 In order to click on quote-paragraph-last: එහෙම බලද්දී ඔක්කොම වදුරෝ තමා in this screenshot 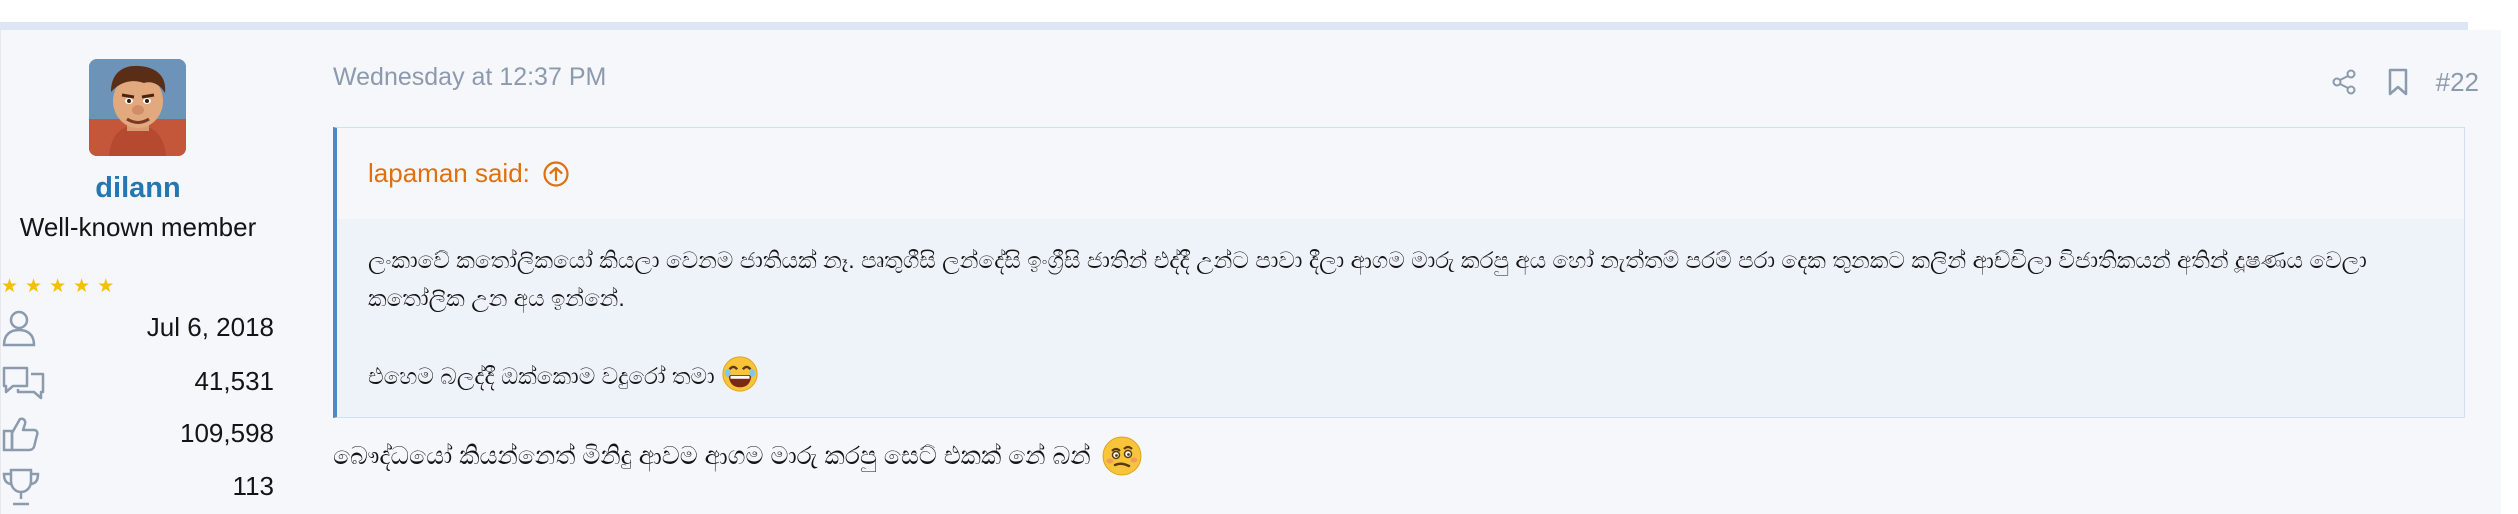, I will do `click(1400, 375)`.